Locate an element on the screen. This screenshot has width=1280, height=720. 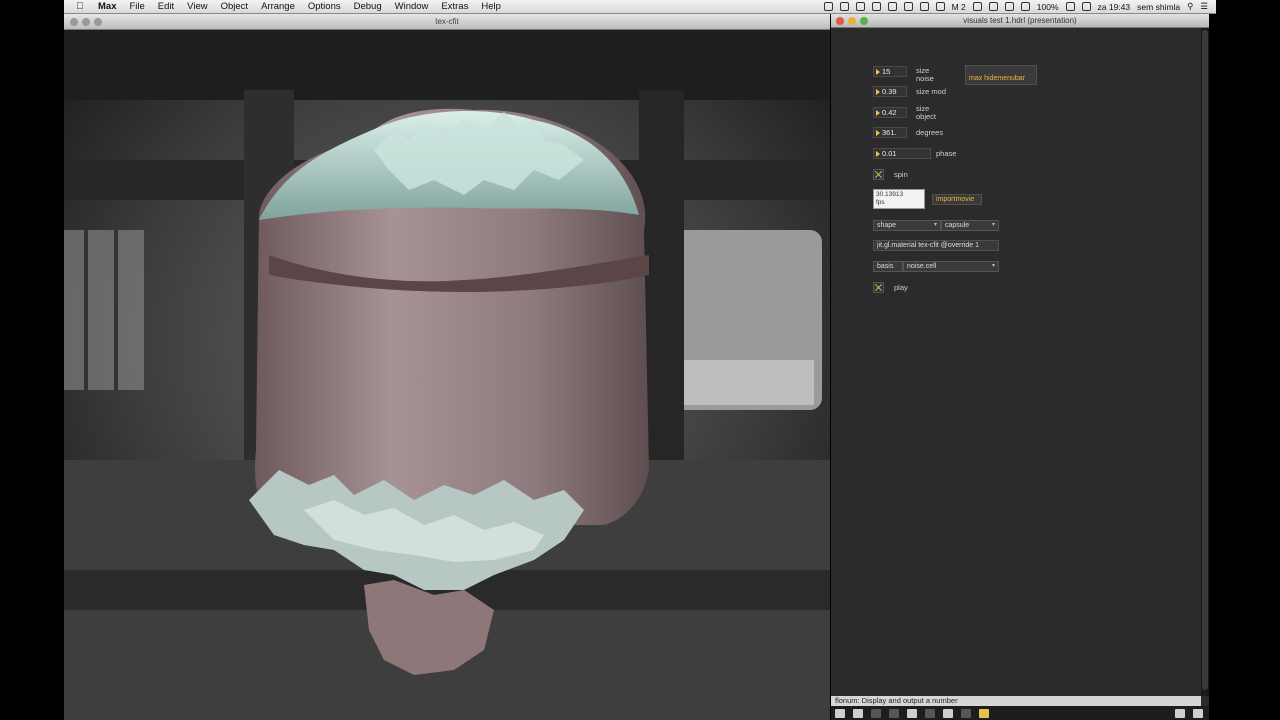
flag-icon is located at coordinates (1086, 6).